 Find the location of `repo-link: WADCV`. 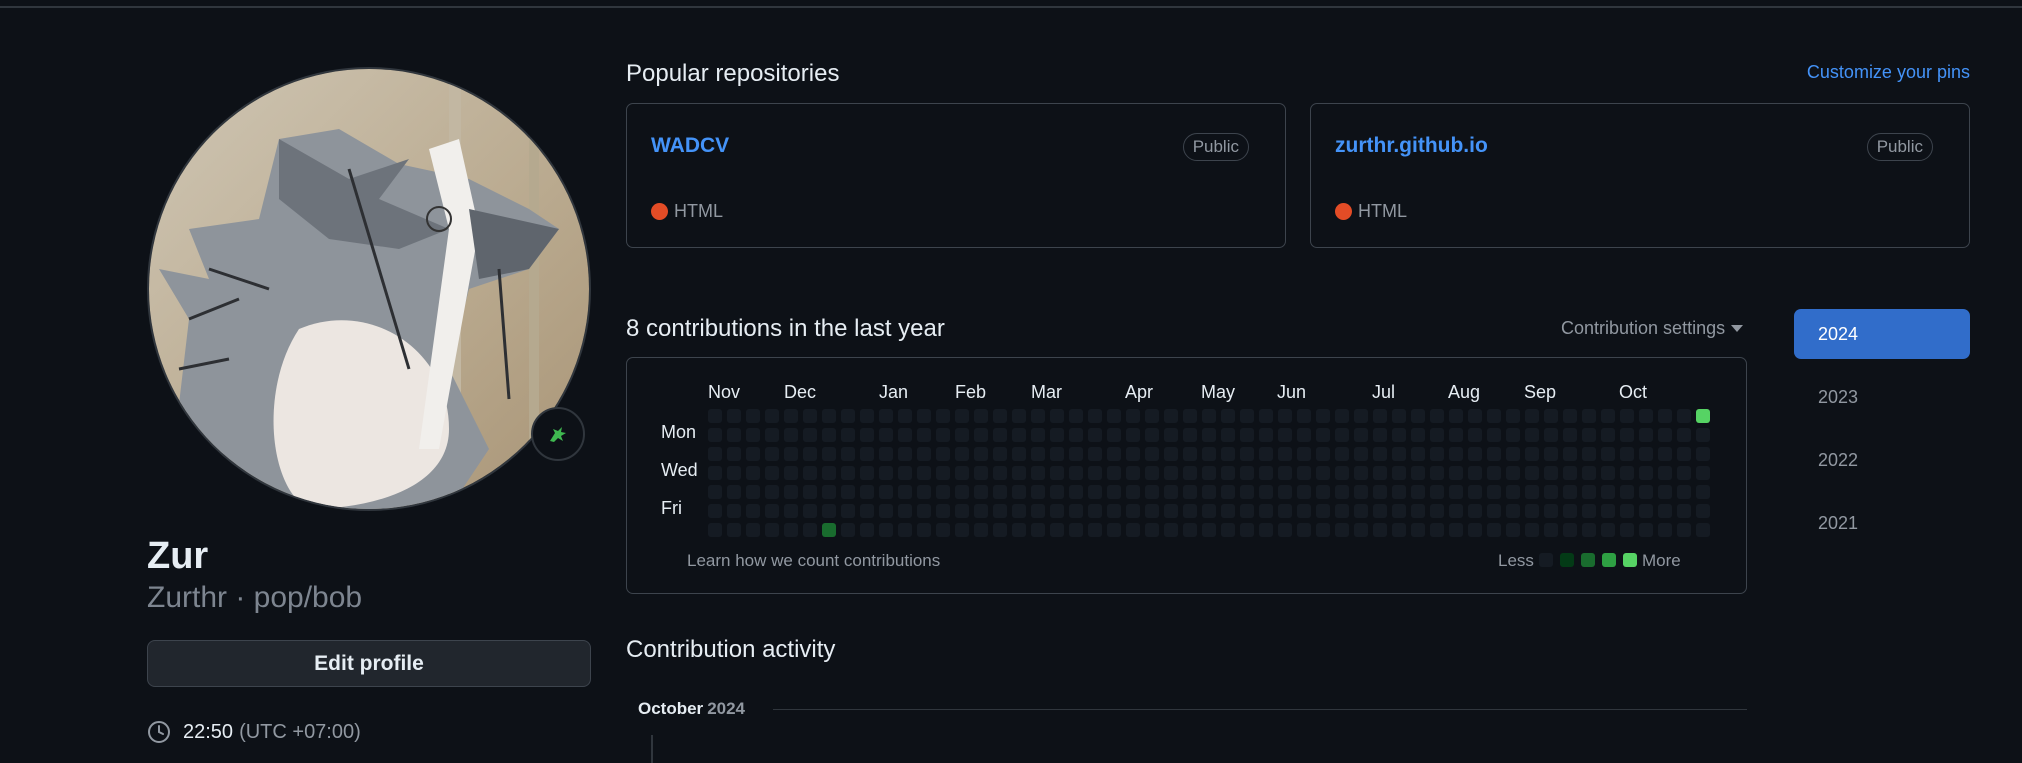

repo-link: WADCV is located at coordinates (690, 146).